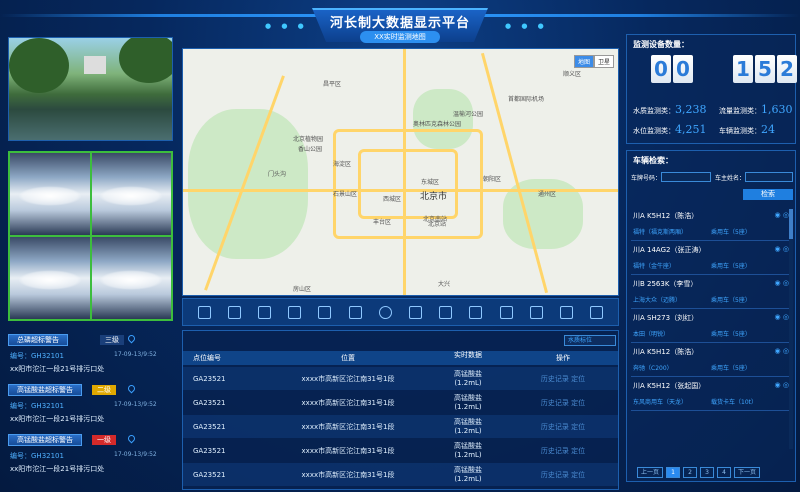 The width and height of the screenshot is (800, 492). Describe the element at coordinates (45, 440) in the screenshot. I see `alert-title: 高锰酸盐超标警告` at that location.